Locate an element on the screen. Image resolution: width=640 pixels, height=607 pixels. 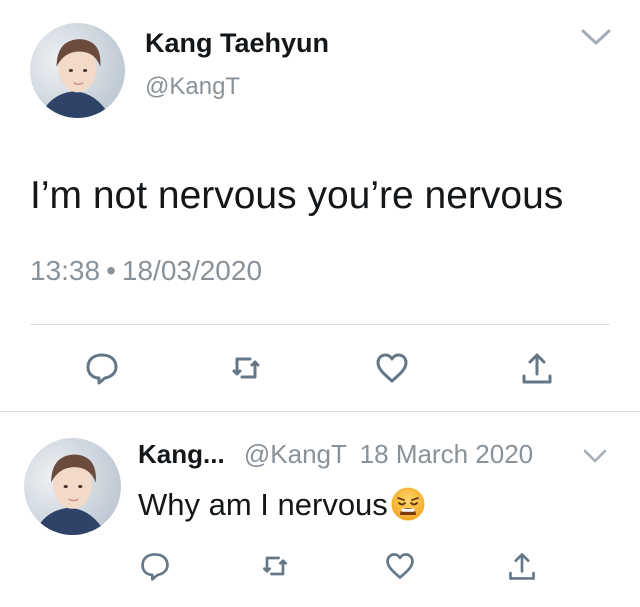
reply-header: Kang... @KangT 18 March 2020 is located at coordinates (335, 454).